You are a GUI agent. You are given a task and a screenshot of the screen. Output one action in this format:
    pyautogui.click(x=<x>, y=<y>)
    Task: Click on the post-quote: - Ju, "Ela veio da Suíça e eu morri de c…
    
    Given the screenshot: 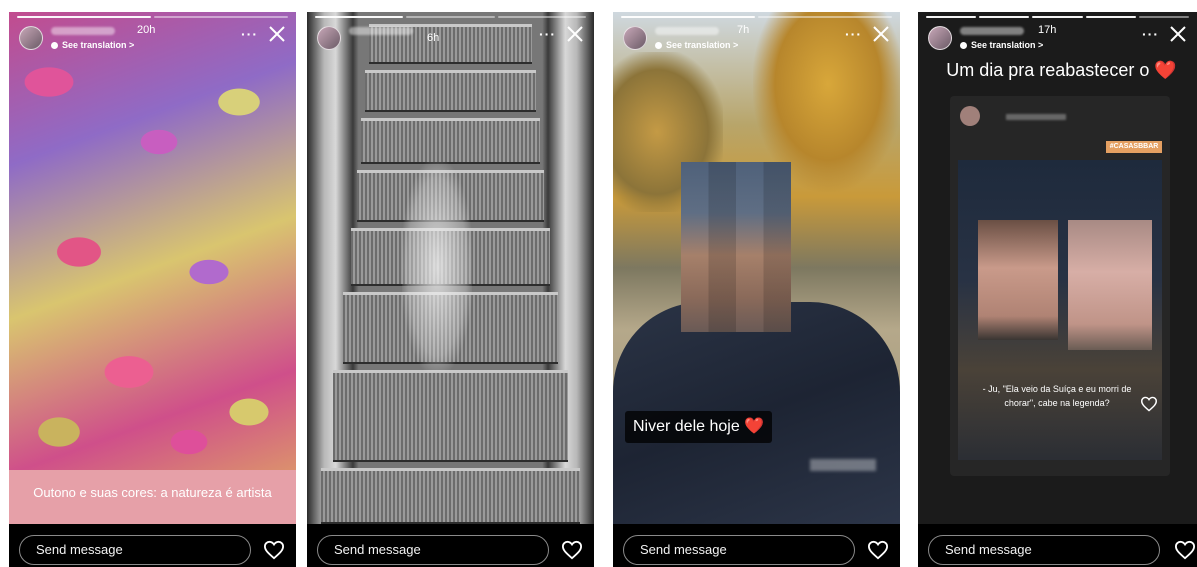 What is the action you would take?
    pyautogui.click(x=1057, y=396)
    